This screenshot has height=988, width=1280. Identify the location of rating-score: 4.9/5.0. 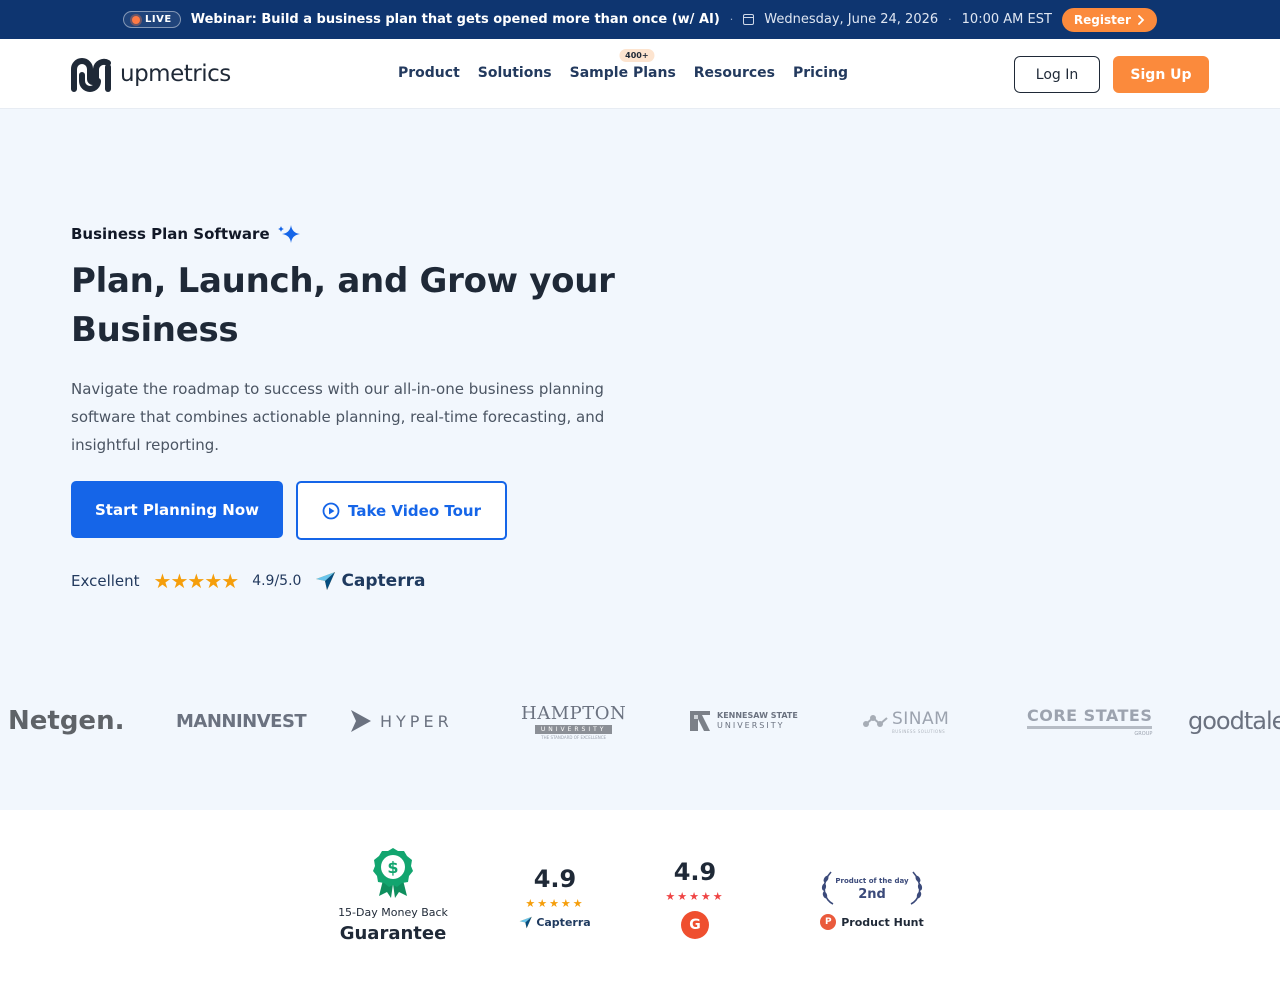
(277, 581).